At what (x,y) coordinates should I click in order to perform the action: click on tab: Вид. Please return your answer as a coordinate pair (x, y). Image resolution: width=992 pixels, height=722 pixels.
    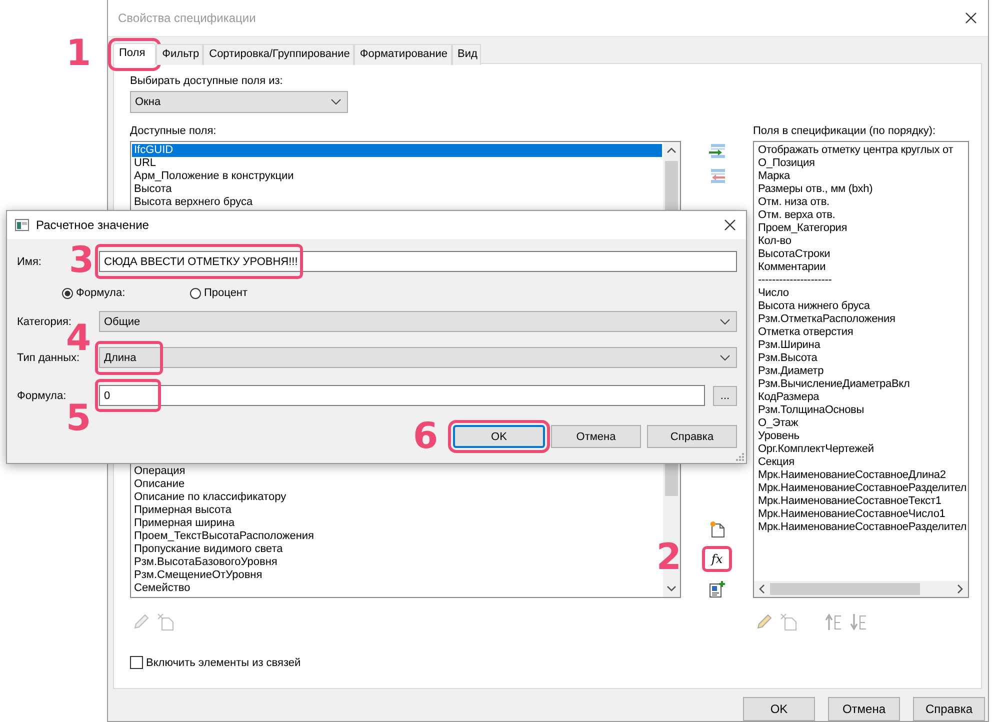
    Looking at the image, I should click on (467, 54).